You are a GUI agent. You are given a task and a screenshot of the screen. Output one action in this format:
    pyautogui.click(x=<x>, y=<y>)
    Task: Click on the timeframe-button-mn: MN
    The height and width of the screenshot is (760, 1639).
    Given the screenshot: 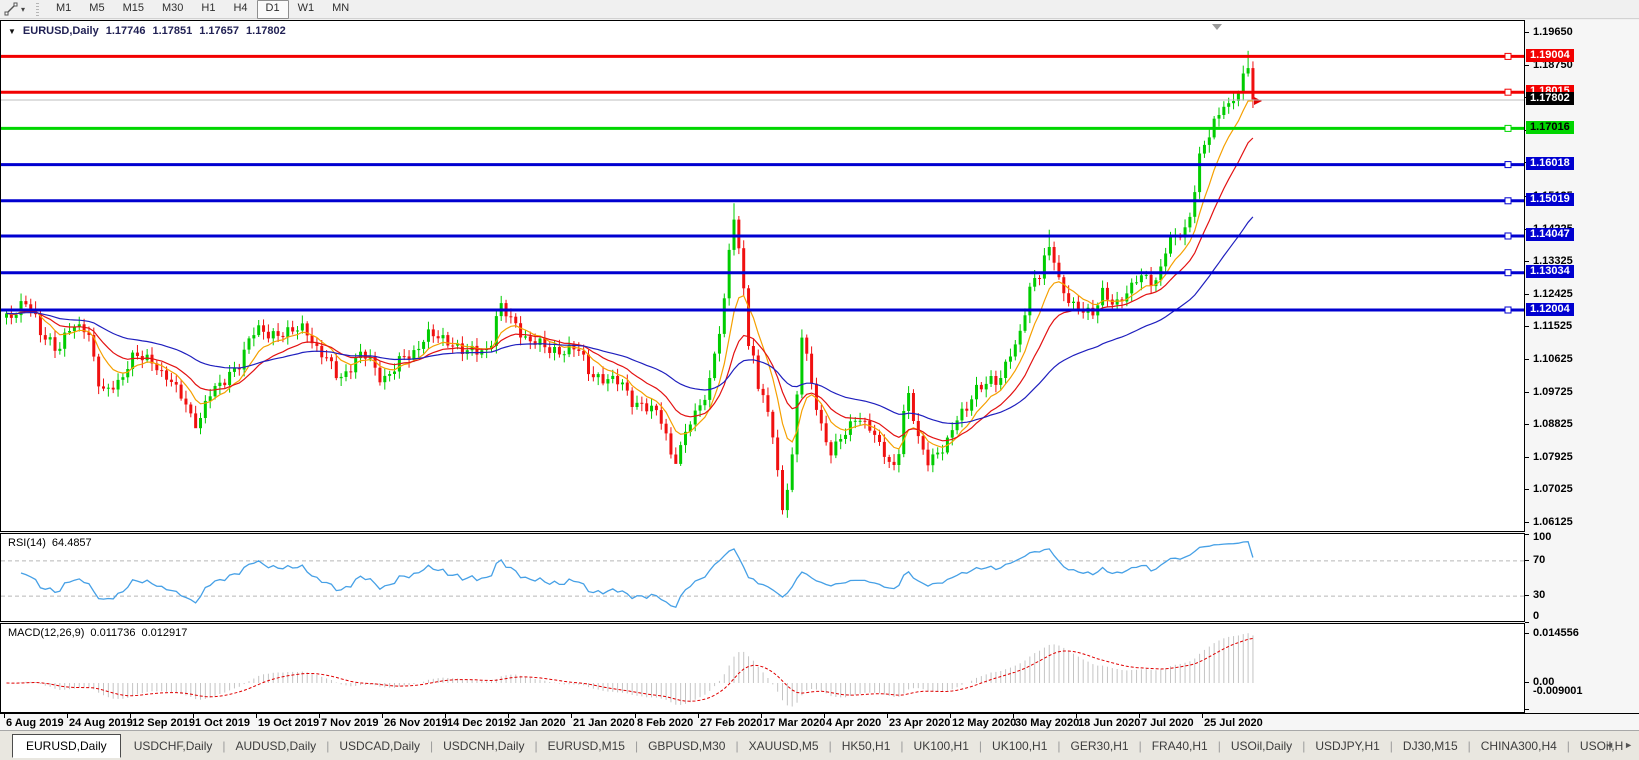 What is the action you would take?
    pyautogui.click(x=340, y=9)
    